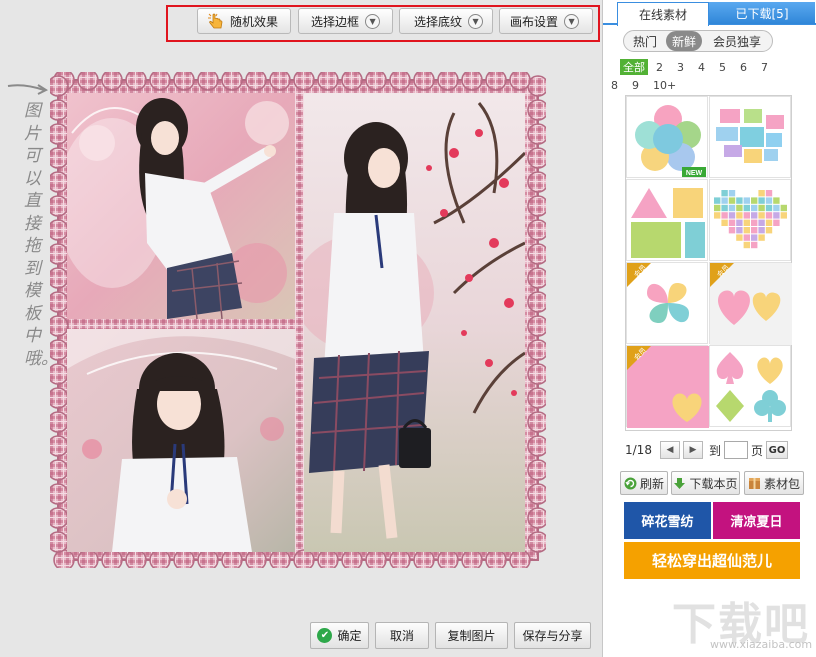 The width and height of the screenshot is (816, 657). What do you see at coordinates (325, 635) in the screenshot?
I see `check-icon: ✔` at bounding box center [325, 635].